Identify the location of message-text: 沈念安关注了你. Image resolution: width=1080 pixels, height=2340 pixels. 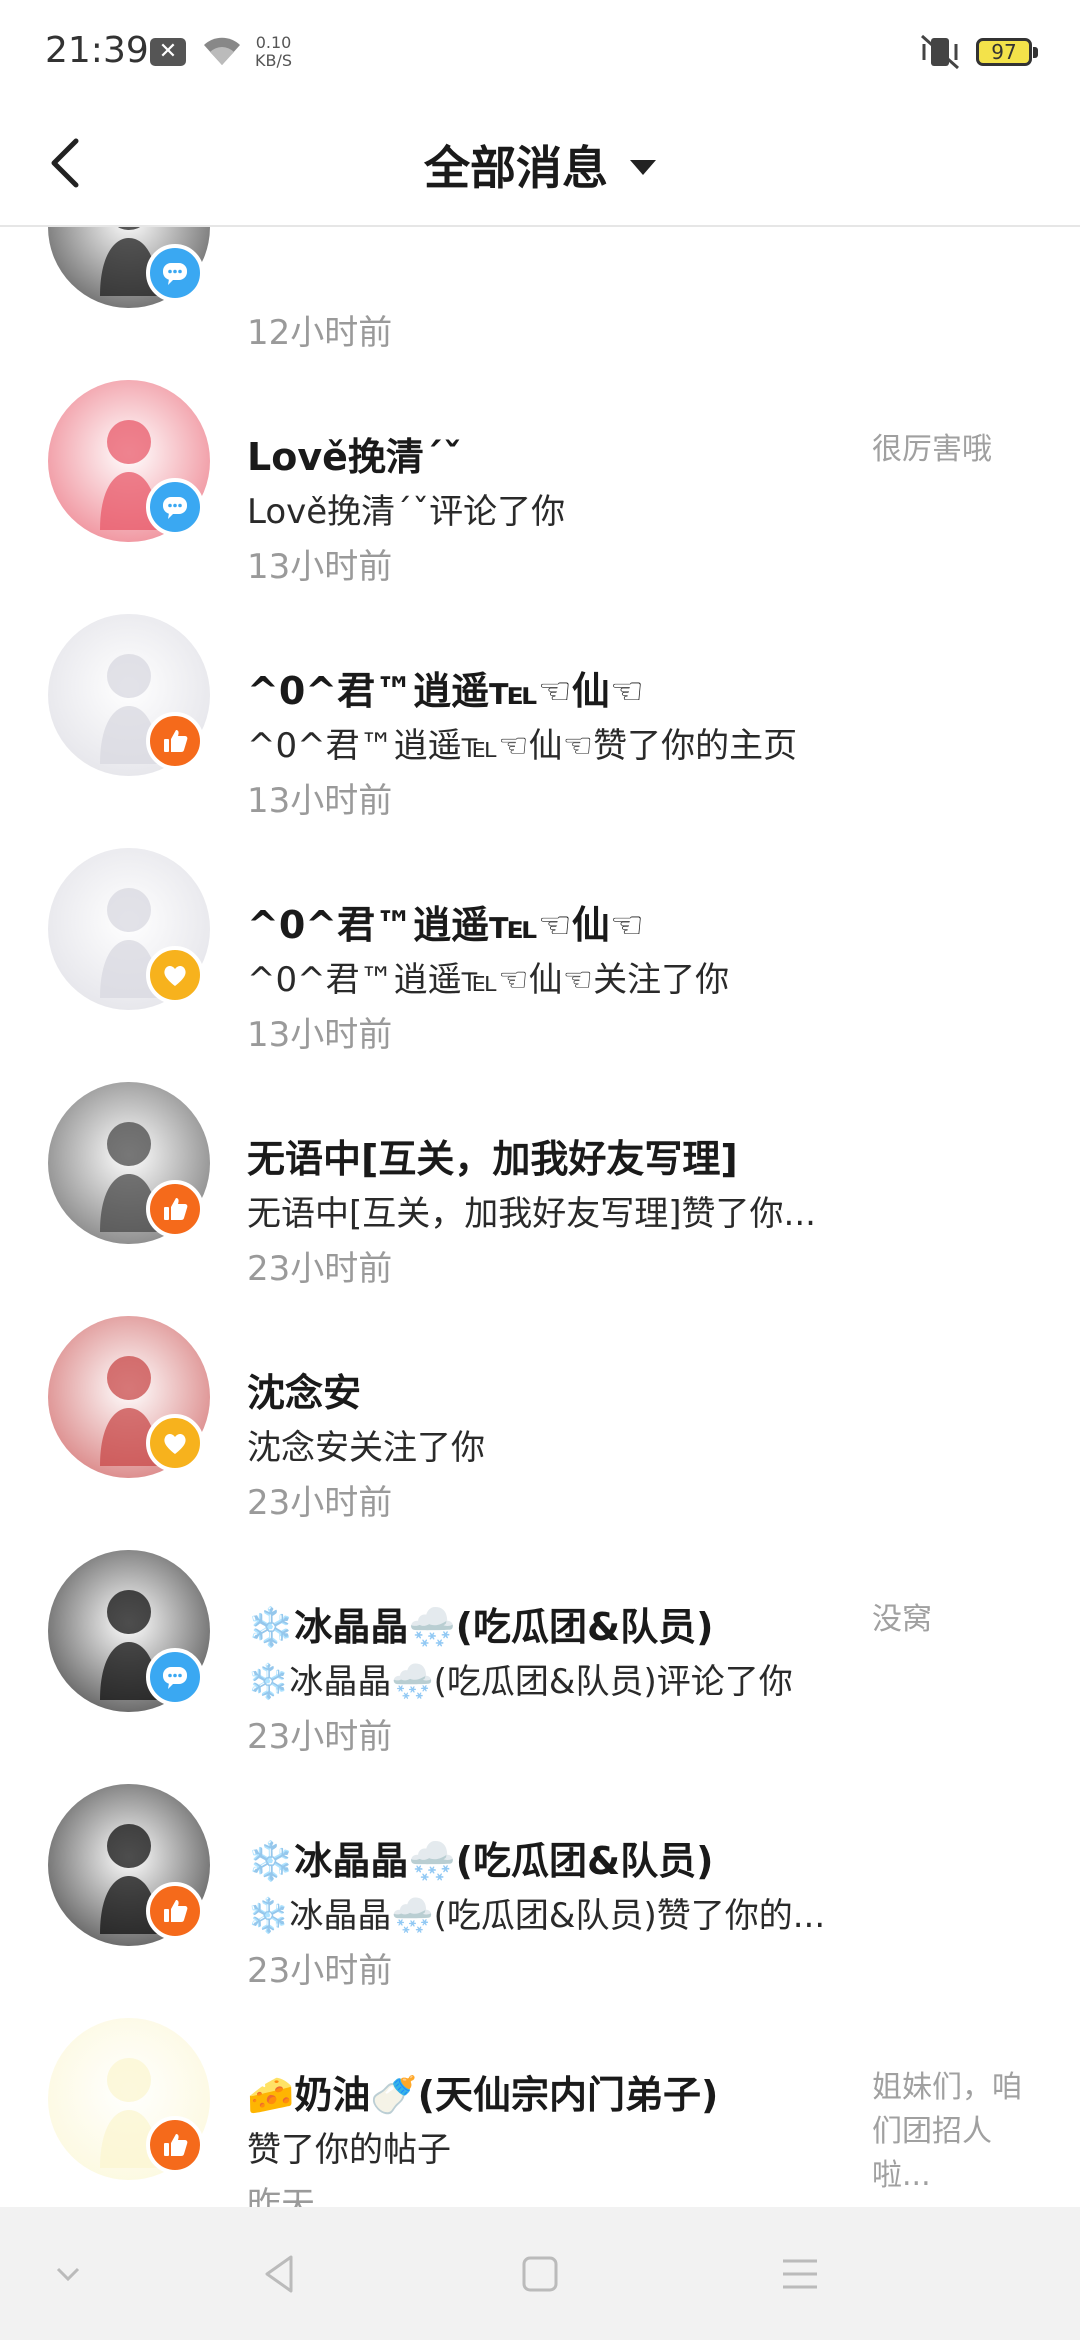
(366, 1448).